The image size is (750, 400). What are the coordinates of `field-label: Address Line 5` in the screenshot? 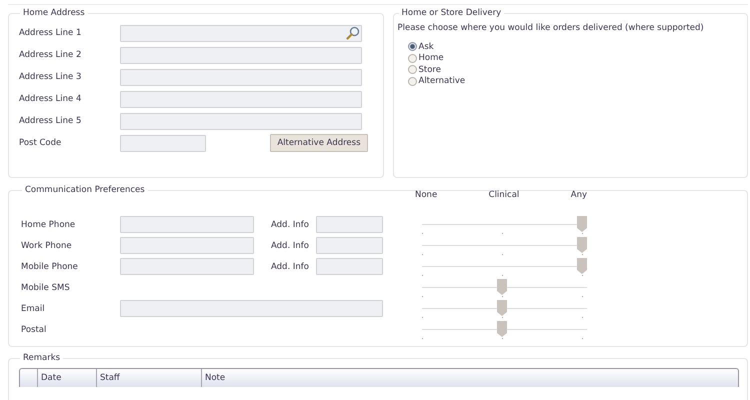 It's located at (50, 121).